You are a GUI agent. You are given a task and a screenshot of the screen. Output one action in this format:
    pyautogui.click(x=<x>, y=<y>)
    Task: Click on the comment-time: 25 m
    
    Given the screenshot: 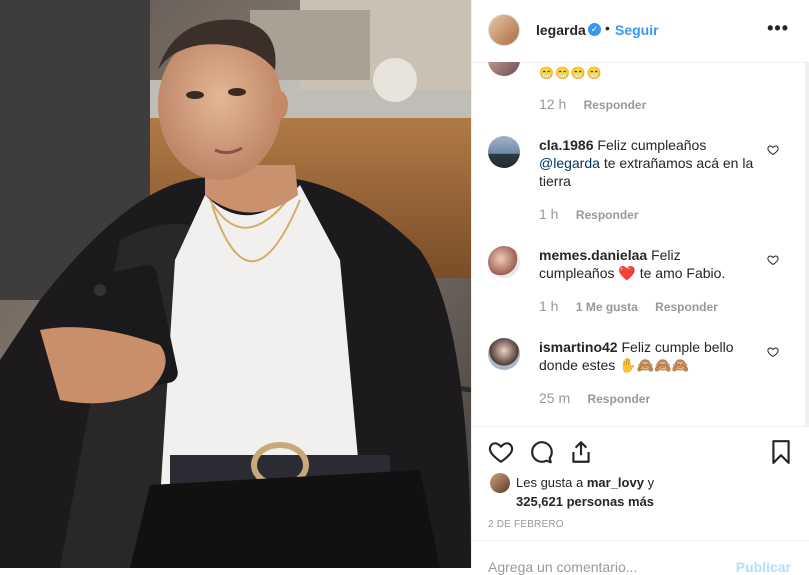 What is the action you would take?
    pyautogui.click(x=555, y=398)
    